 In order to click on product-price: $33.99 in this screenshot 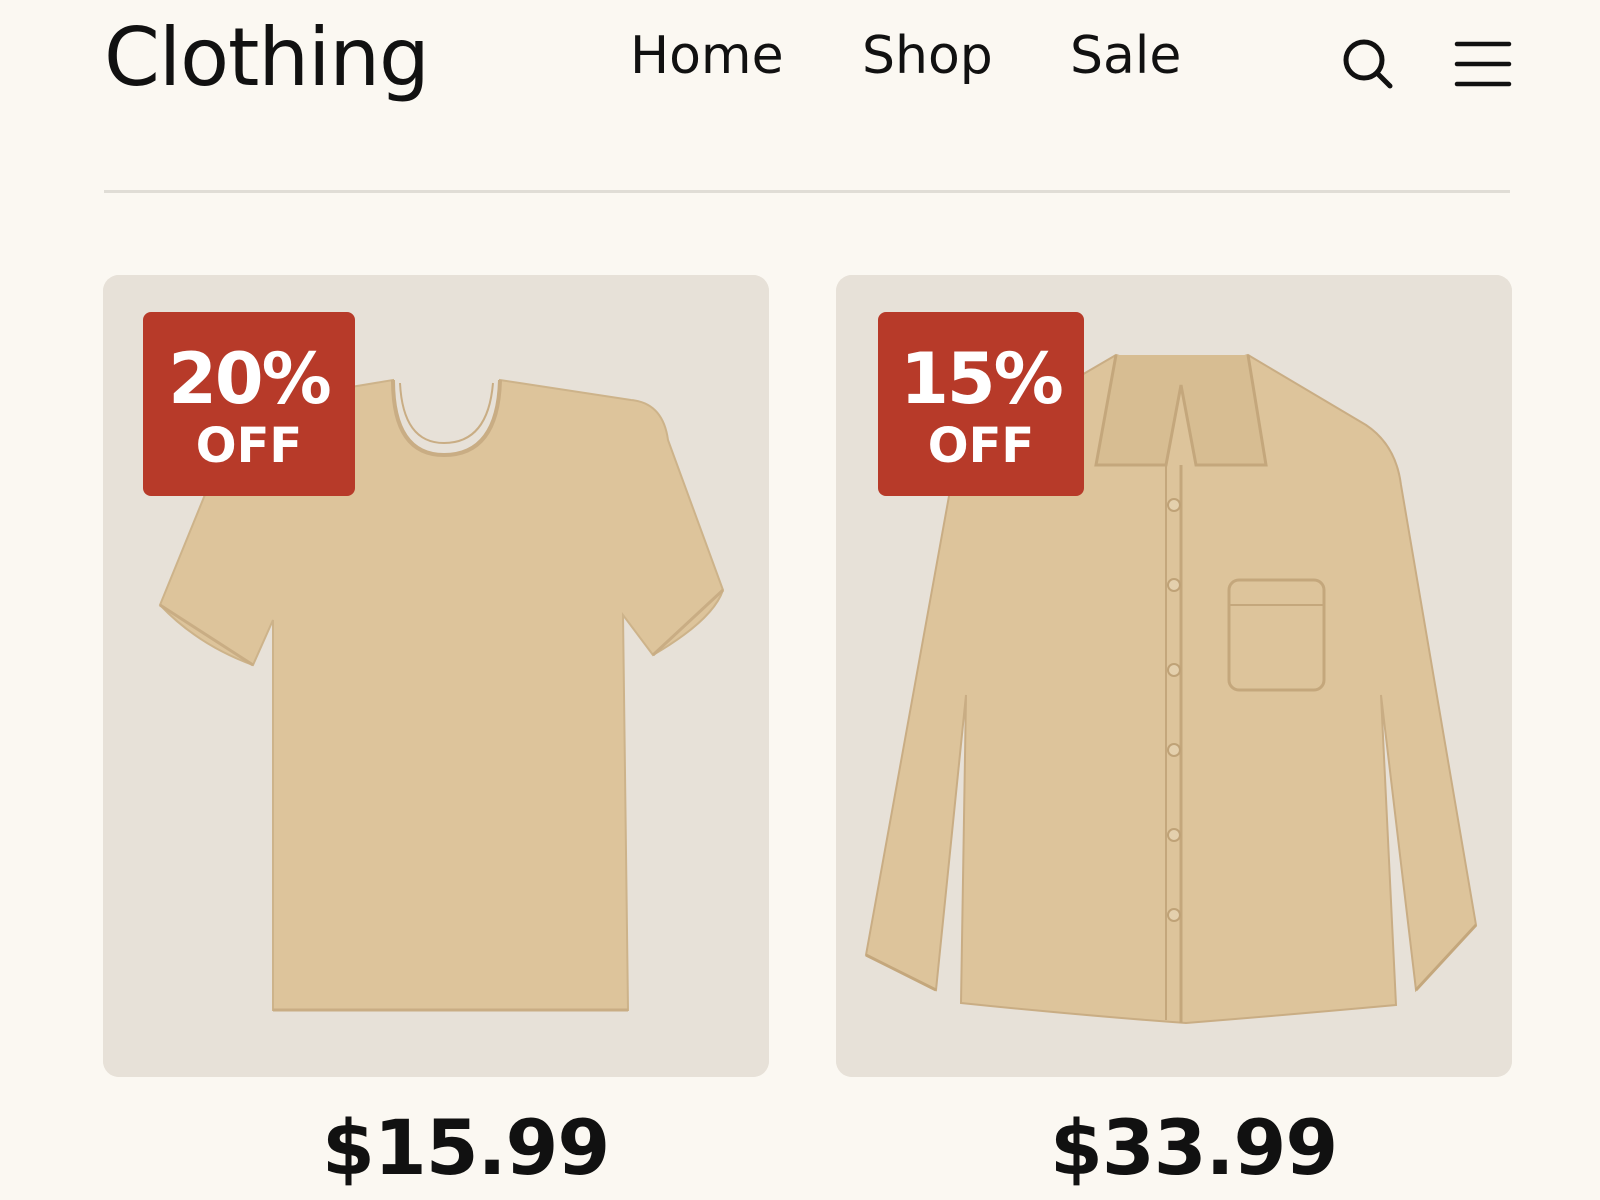, I will do `click(1194, 1147)`.